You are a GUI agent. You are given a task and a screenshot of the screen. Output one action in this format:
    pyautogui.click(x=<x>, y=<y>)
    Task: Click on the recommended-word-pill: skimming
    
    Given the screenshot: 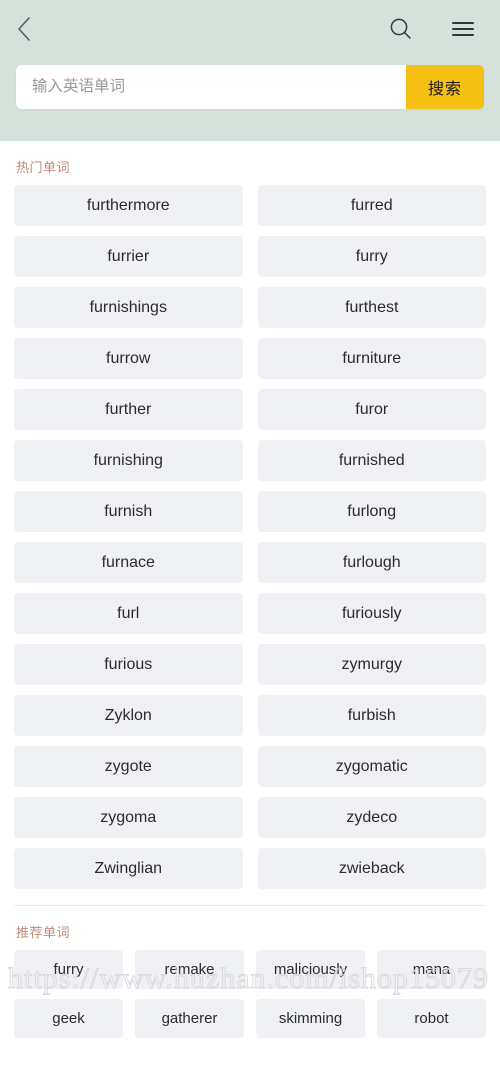 What is the action you would take?
    pyautogui.click(x=310, y=1018)
    